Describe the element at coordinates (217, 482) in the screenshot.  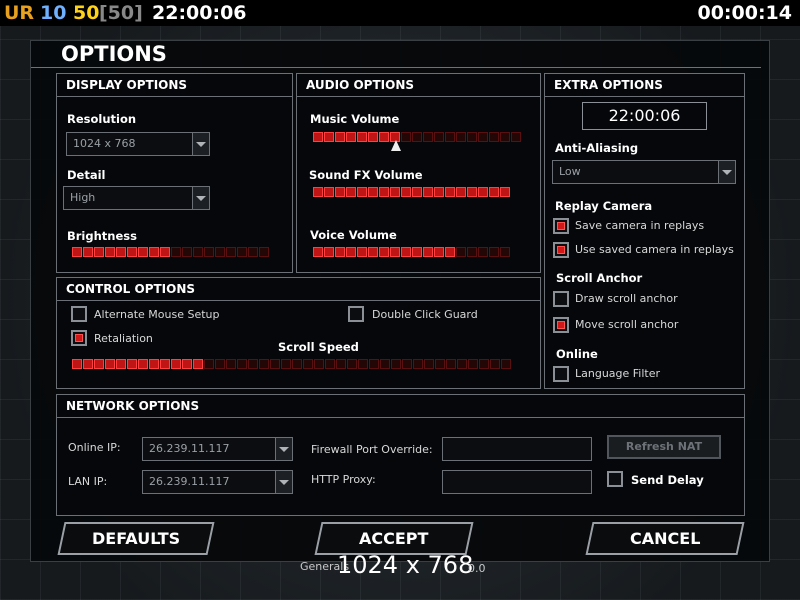
I see `lan-ip-dropdown: 26.239.11.117` at that location.